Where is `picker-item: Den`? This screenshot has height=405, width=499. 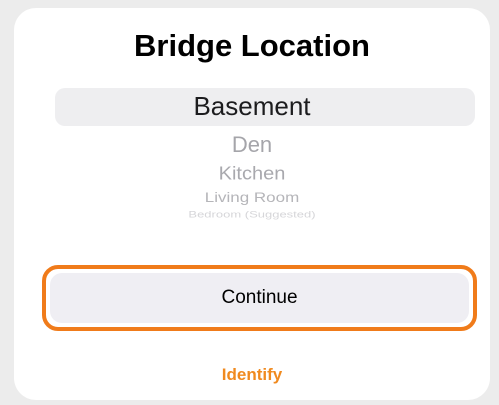 picker-item: Den is located at coordinates (252, 145).